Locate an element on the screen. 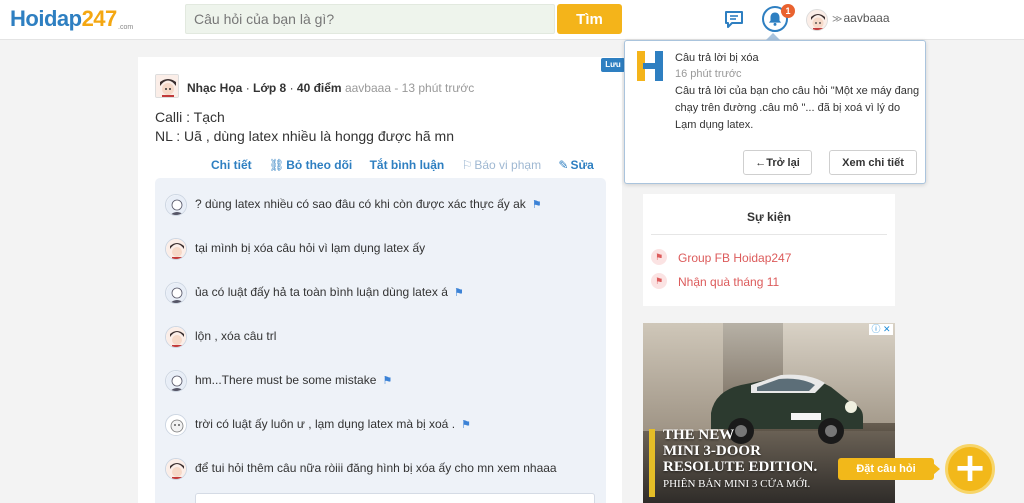  link-icon: ⛓ is located at coordinates (277, 165).